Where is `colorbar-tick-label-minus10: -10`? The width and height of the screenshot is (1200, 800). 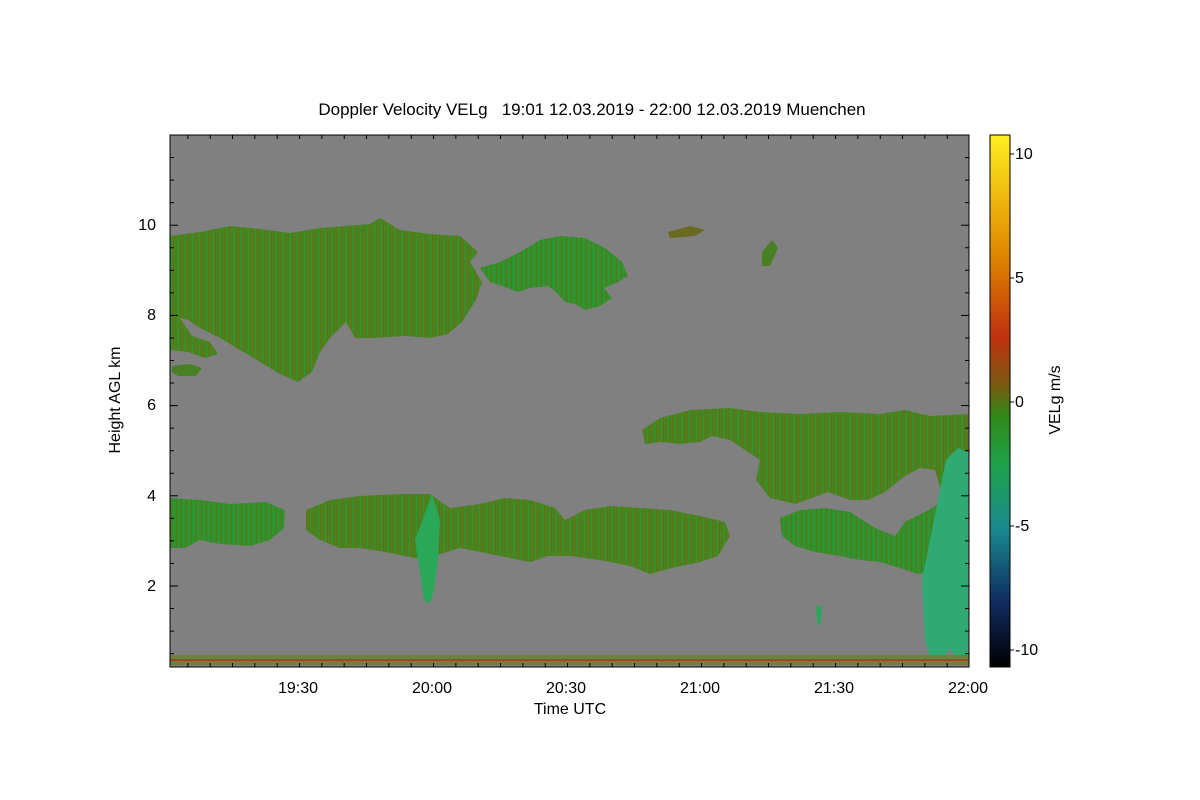
colorbar-tick-label-minus10: -10 is located at coordinates (1026, 650).